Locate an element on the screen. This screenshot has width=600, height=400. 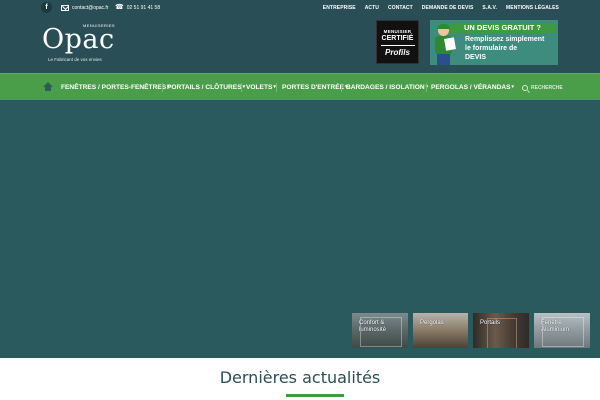
thumbnail-label: Confort & luminosité is located at coordinates (373, 326).